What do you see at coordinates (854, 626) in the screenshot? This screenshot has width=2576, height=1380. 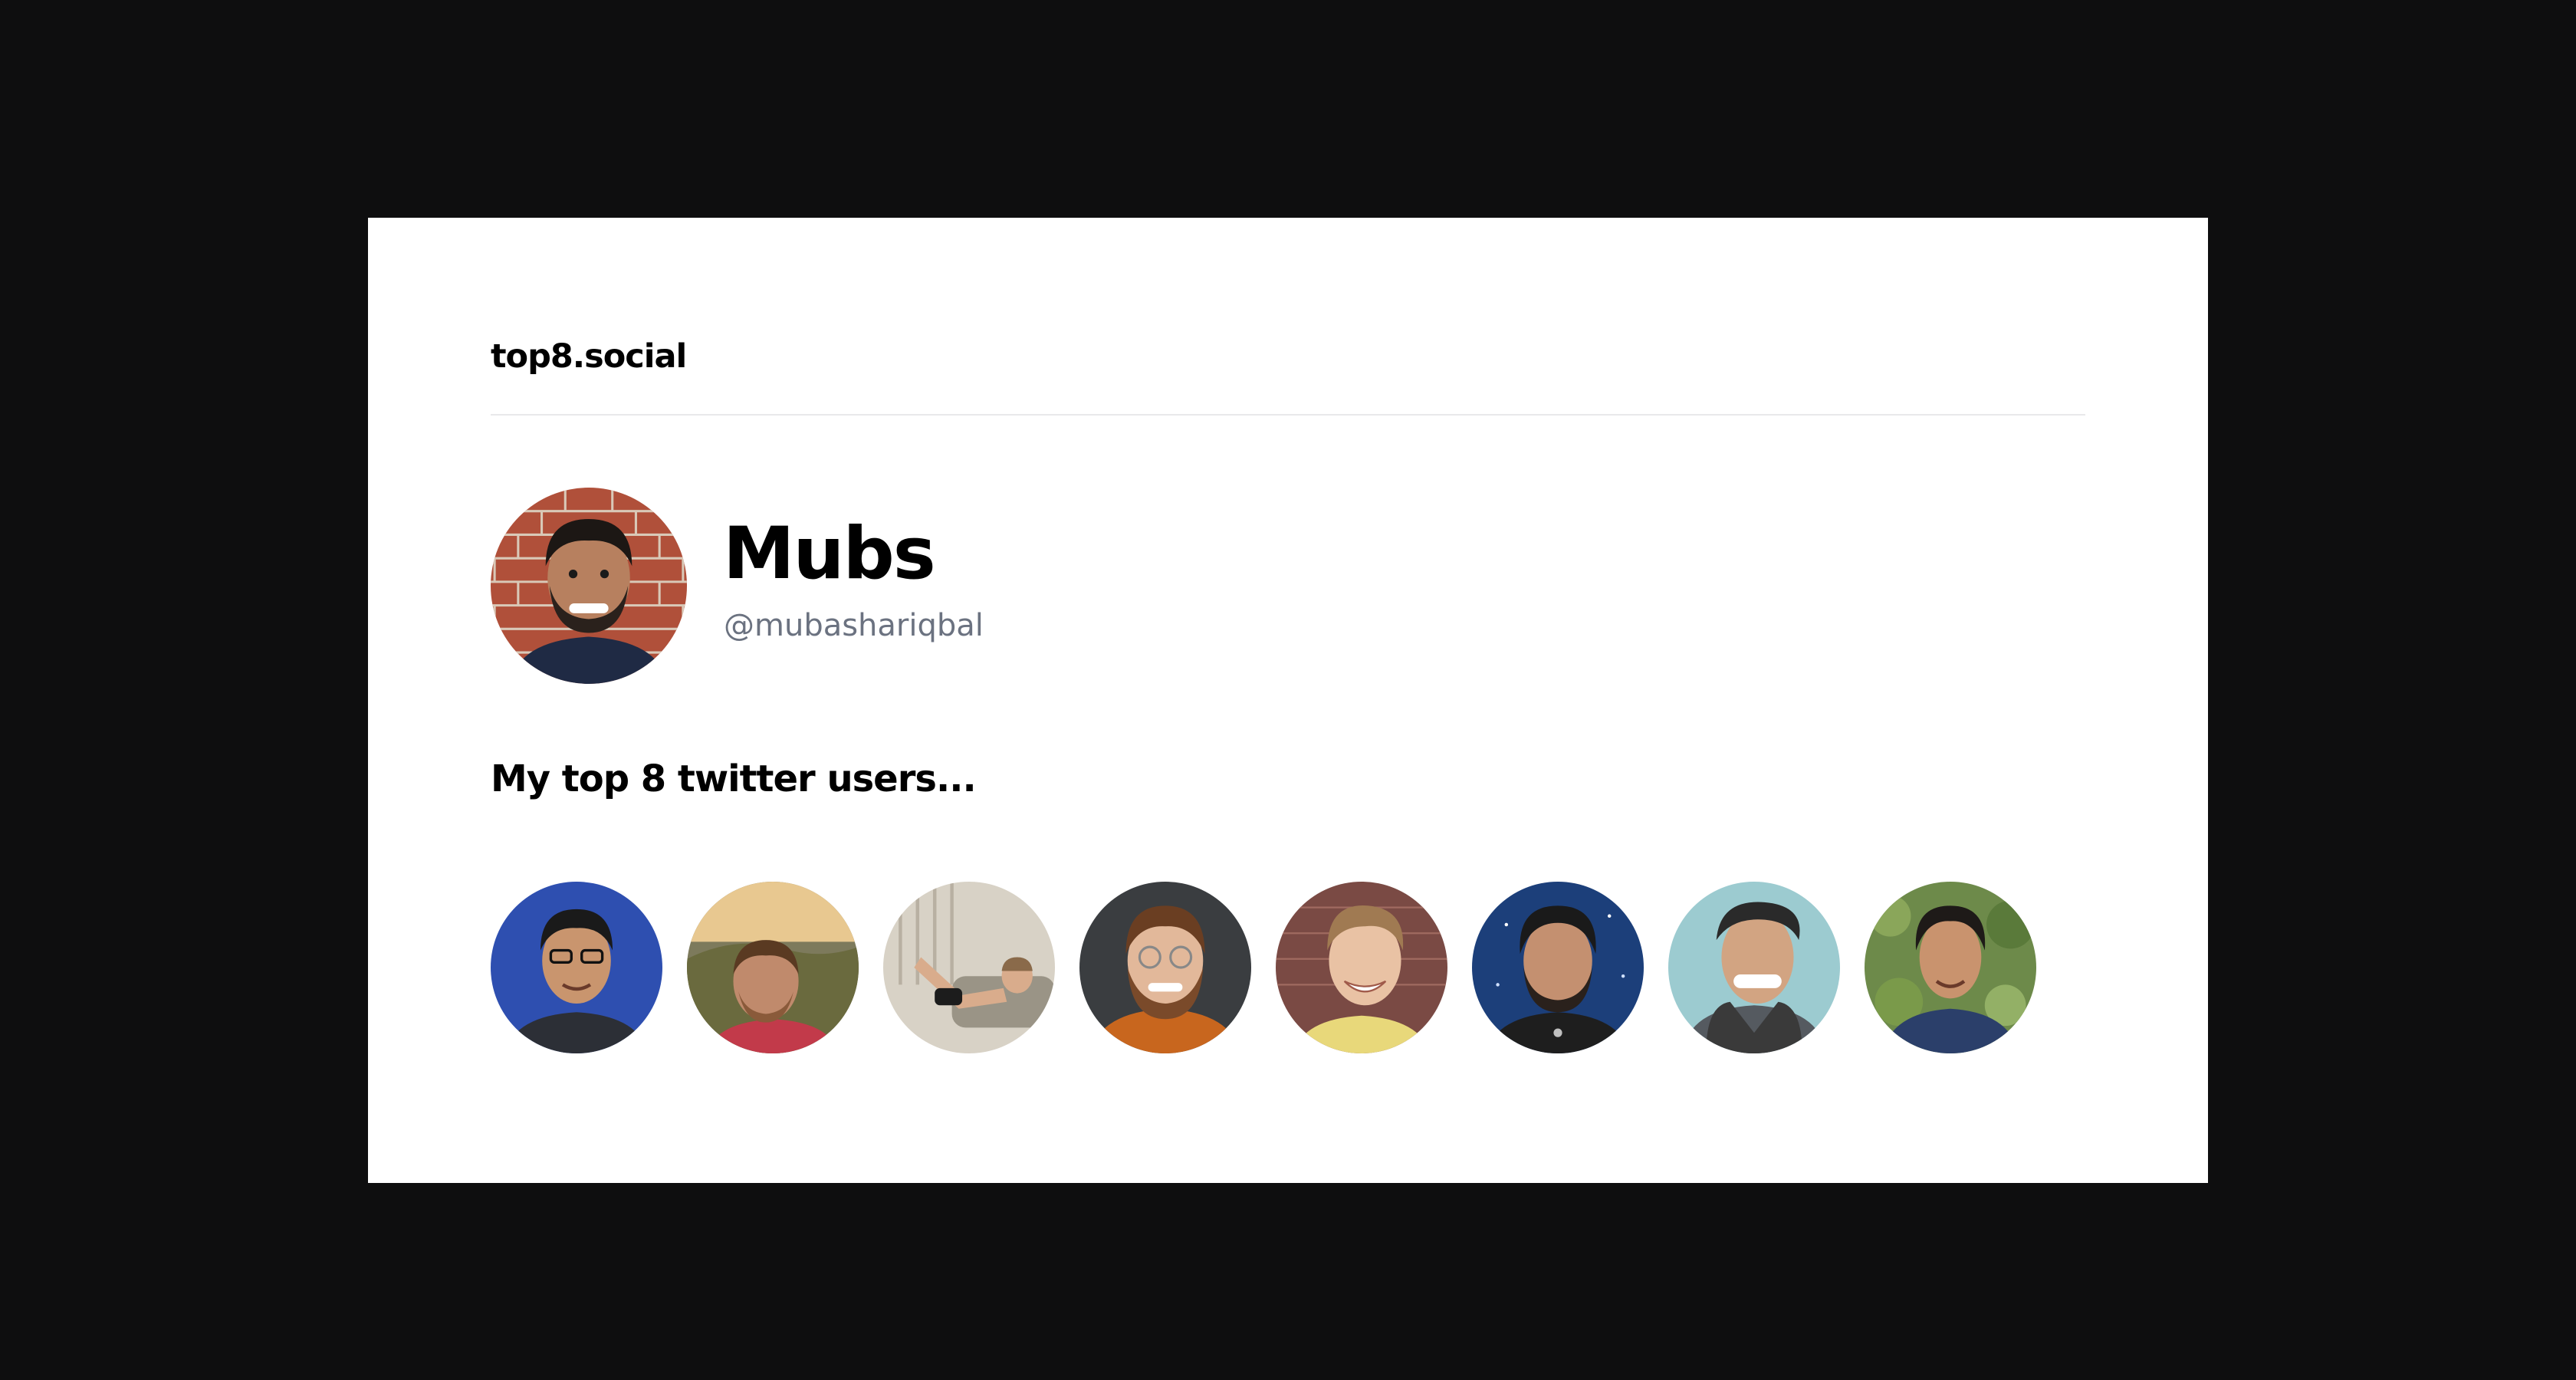 I see `profile-handle: @mubashariqbal` at bounding box center [854, 626].